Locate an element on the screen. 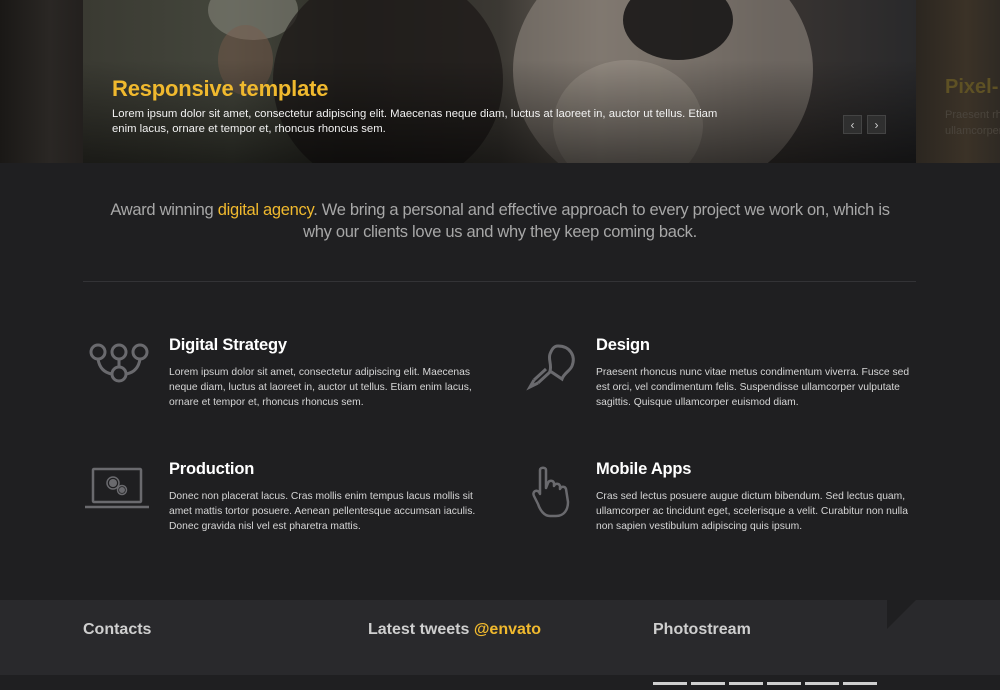 The width and height of the screenshot is (1000, 690). service-title: Digital Strategy is located at coordinates (228, 345).